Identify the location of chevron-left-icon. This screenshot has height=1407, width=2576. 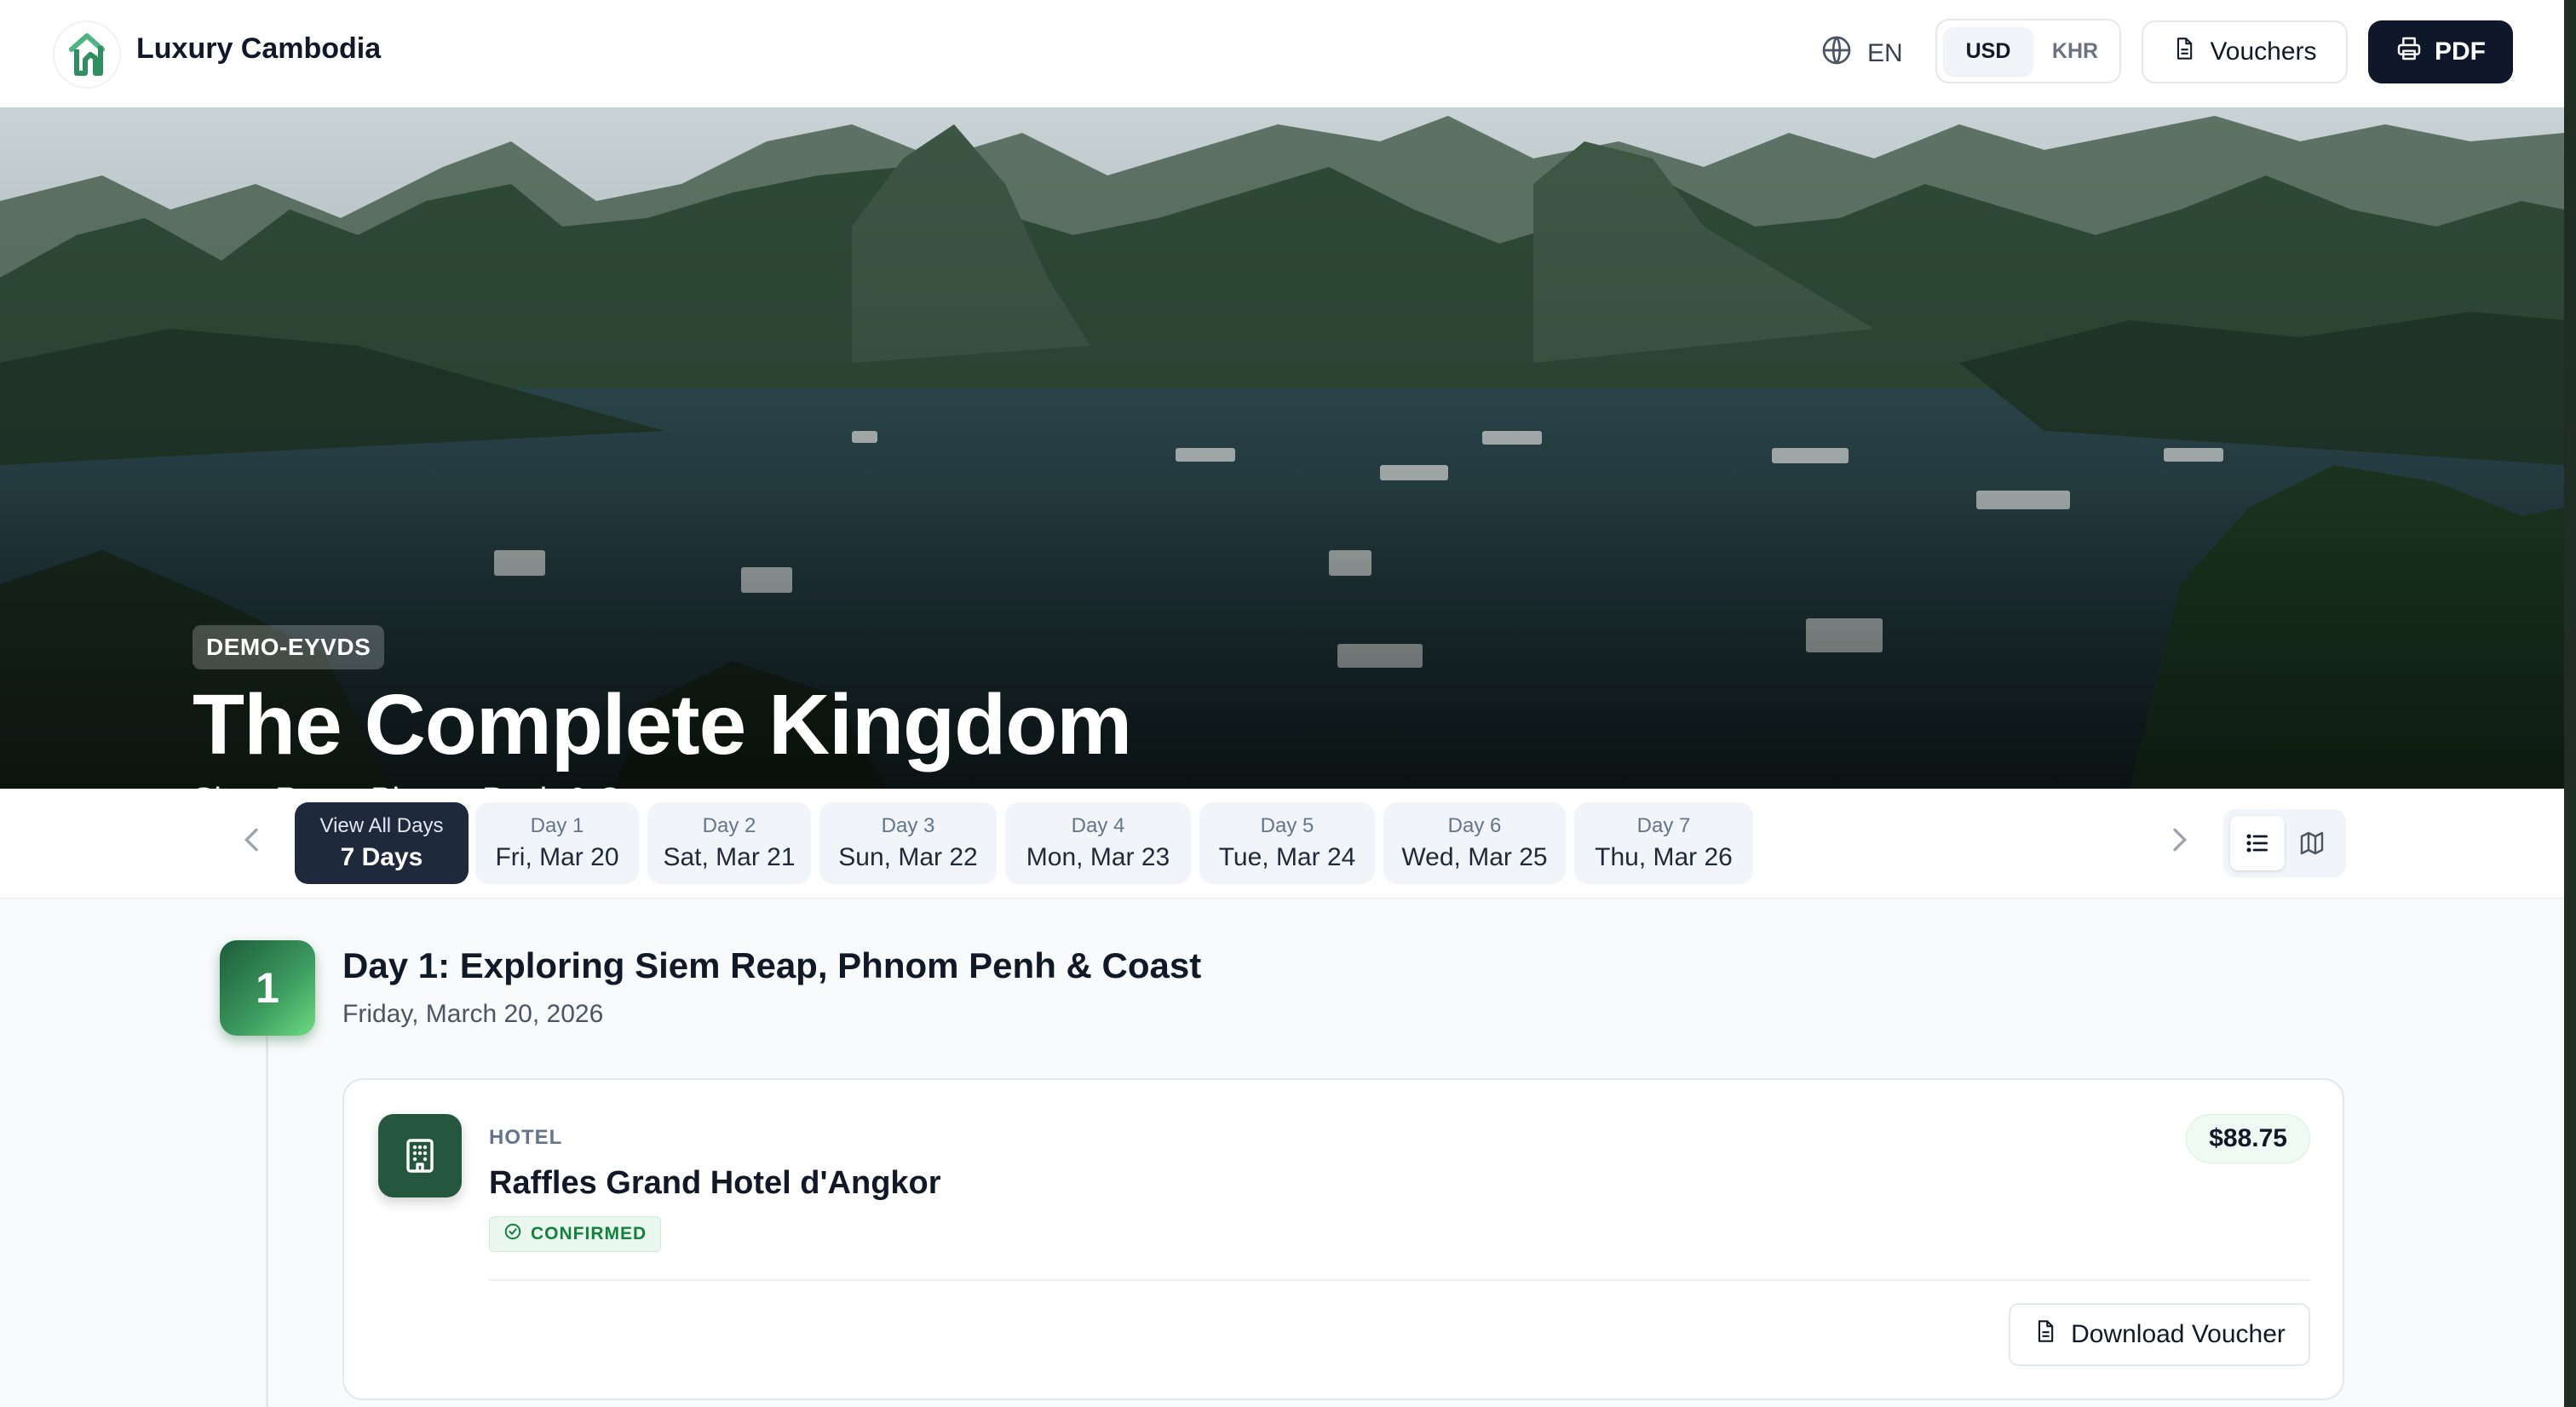
(252, 840).